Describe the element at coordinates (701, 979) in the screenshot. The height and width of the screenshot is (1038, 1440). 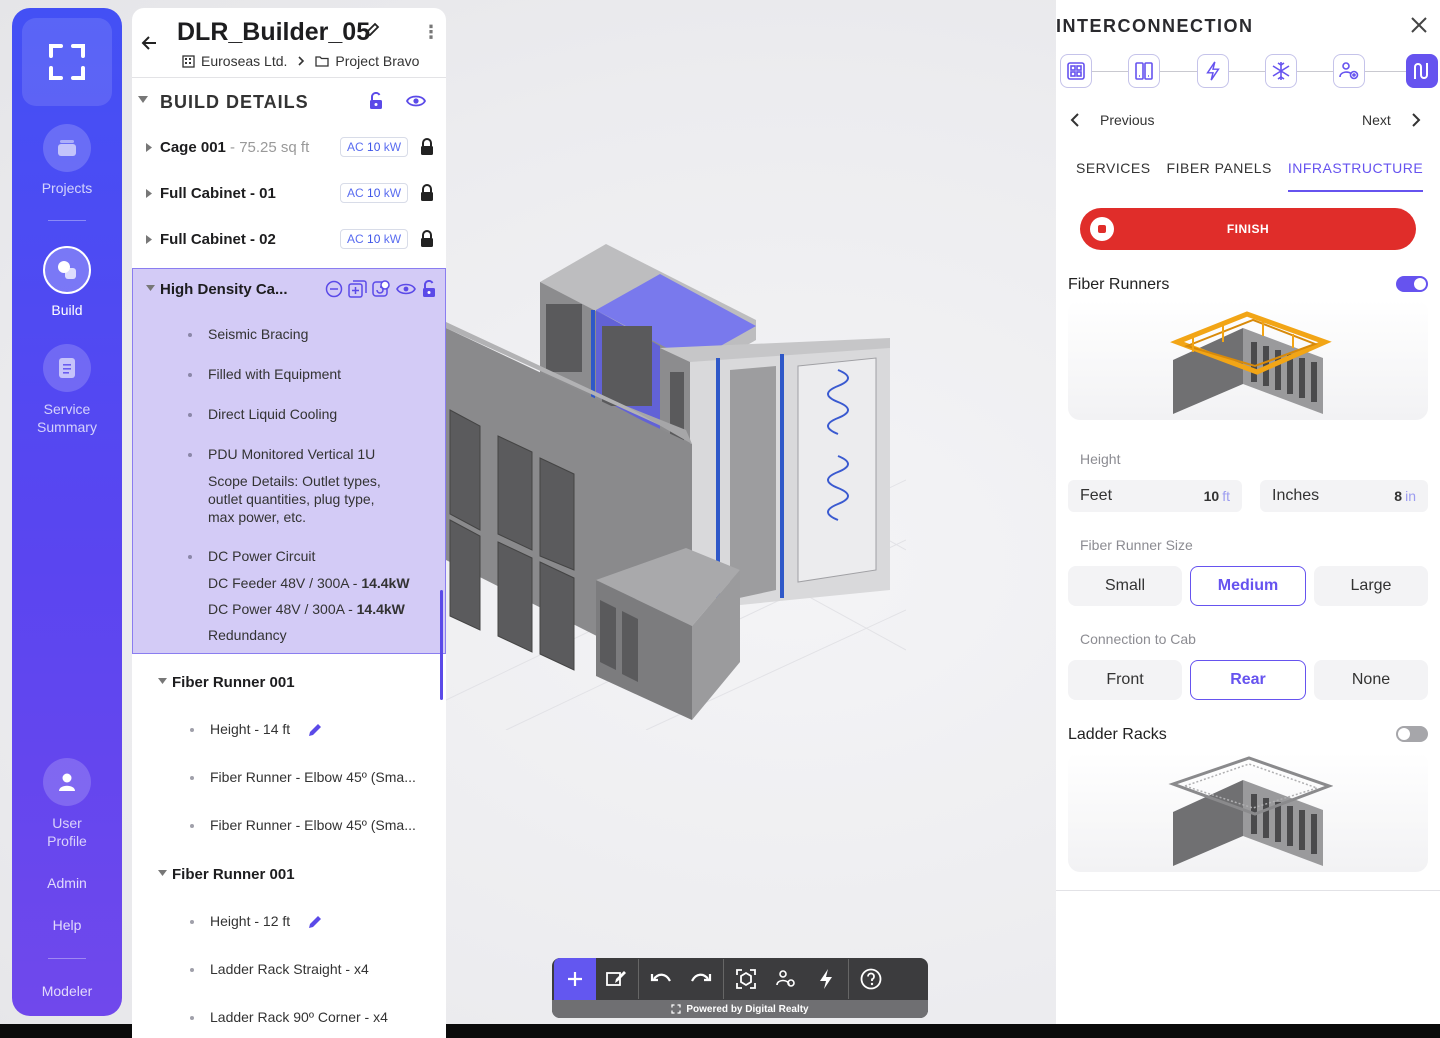
I see `redo-button` at that location.